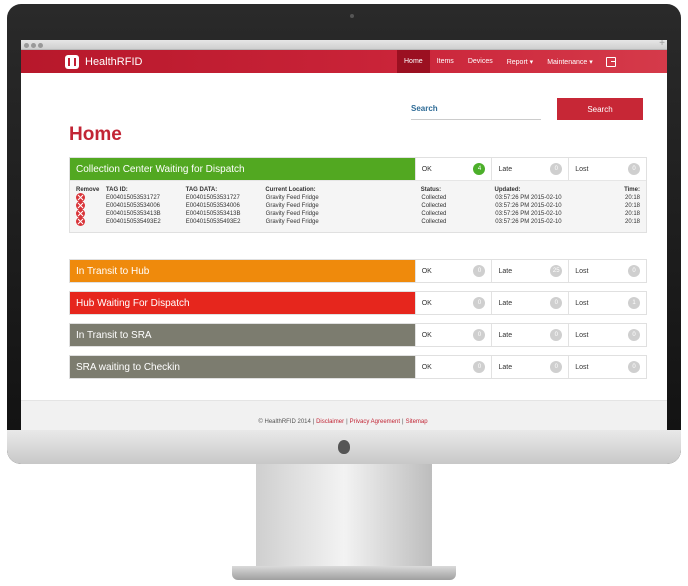  Describe the element at coordinates (91, 222) in the screenshot. I see `remove-cell` at that location.